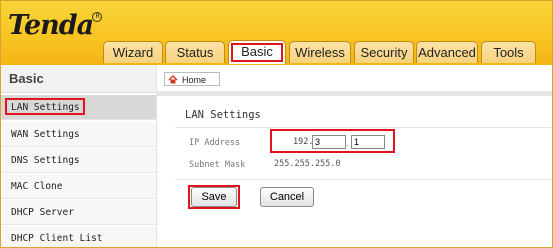  I want to click on home-breadcrumb: Home, so click(192, 79).